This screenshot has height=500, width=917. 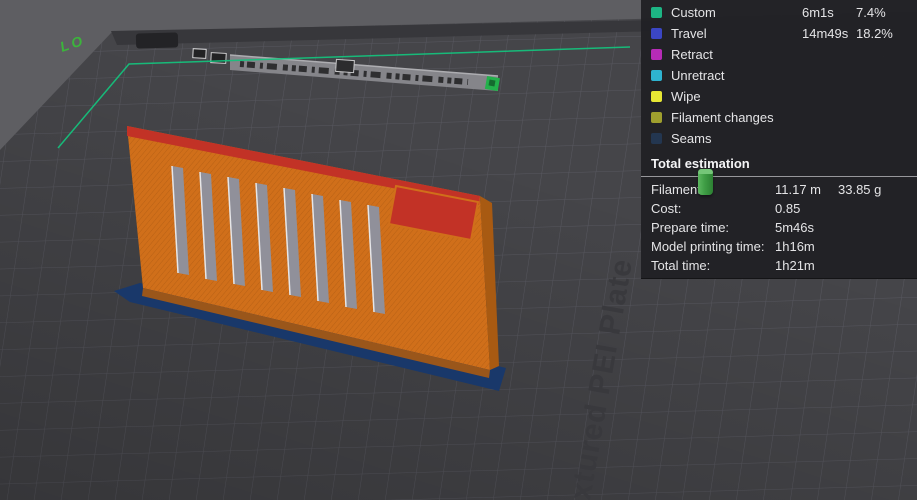 What do you see at coordinates (681, 265) in the screenshot?
I see `estimation-label: Total time:` at bounding box center [681, 265].